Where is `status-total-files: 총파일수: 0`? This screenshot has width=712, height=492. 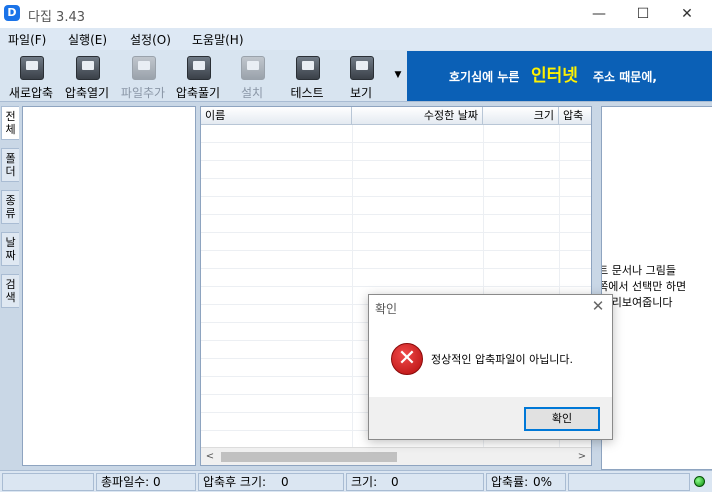 status-total-files: 총파일수: 0 is located at coordinates (146, 482).